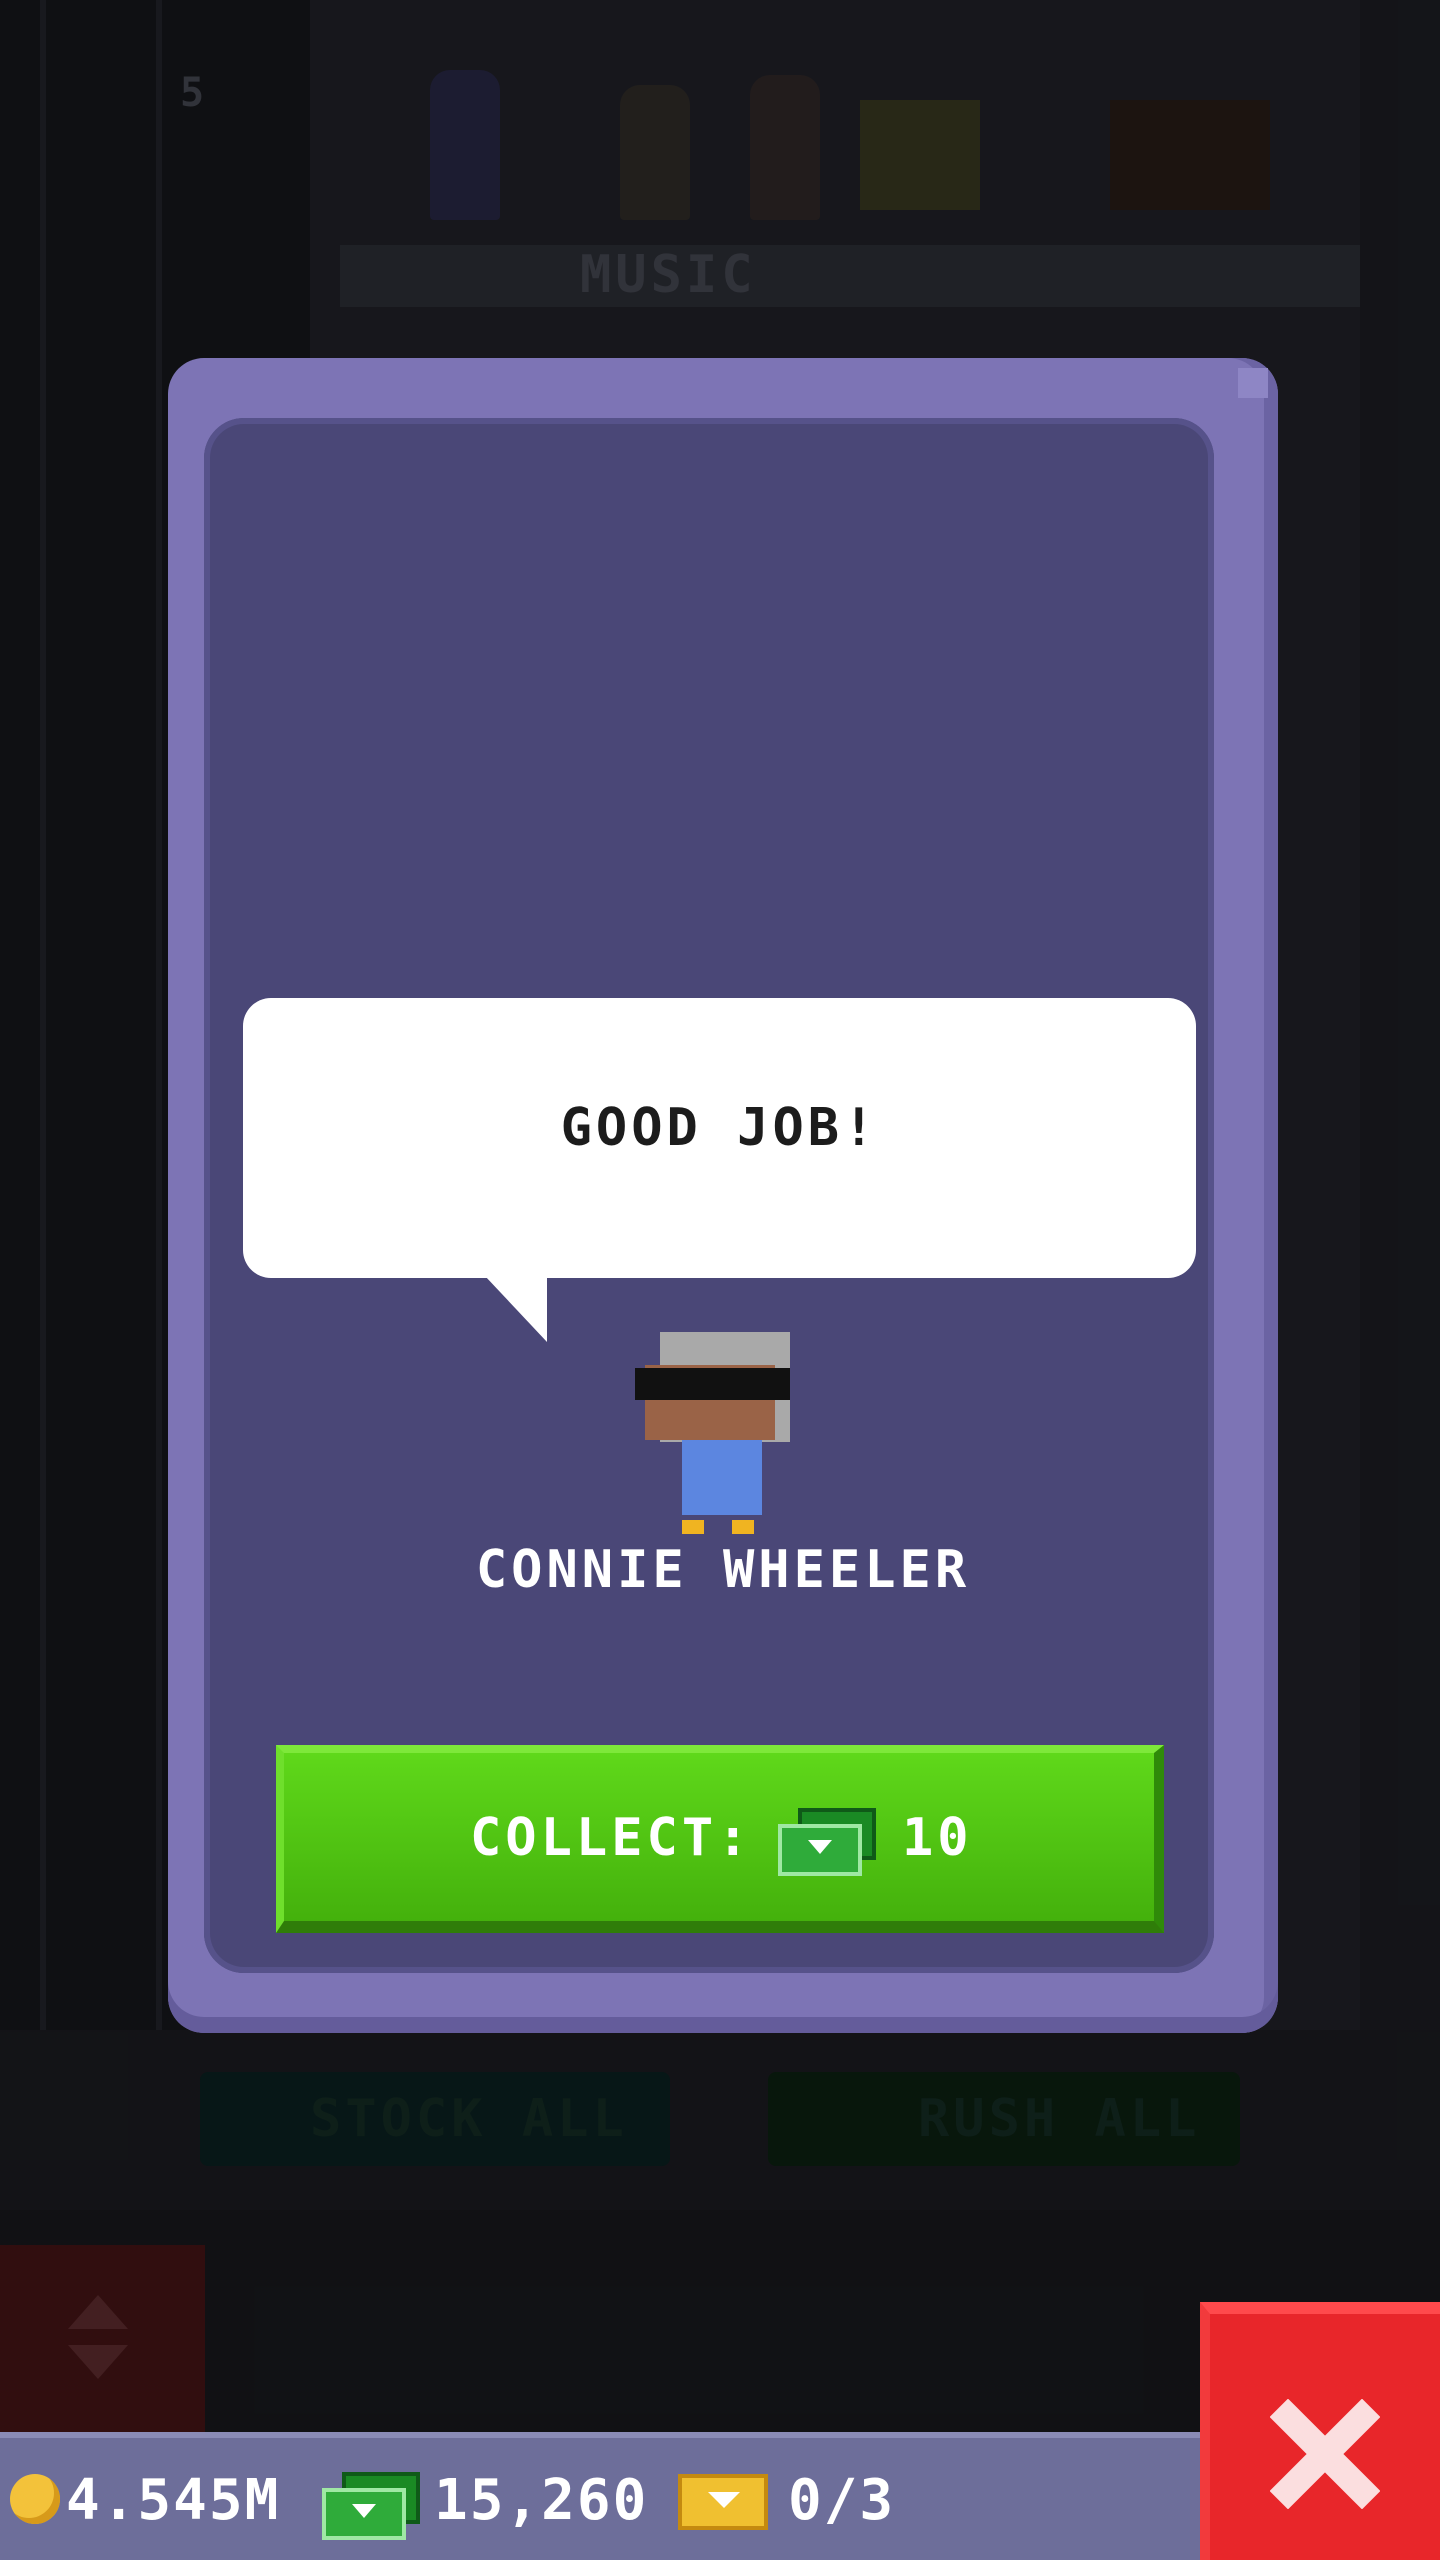  What do you see at coordinates (173, 2500) in the screenshot?
I see `coins-value: 4.545M` at bounding box center [173, 2500].